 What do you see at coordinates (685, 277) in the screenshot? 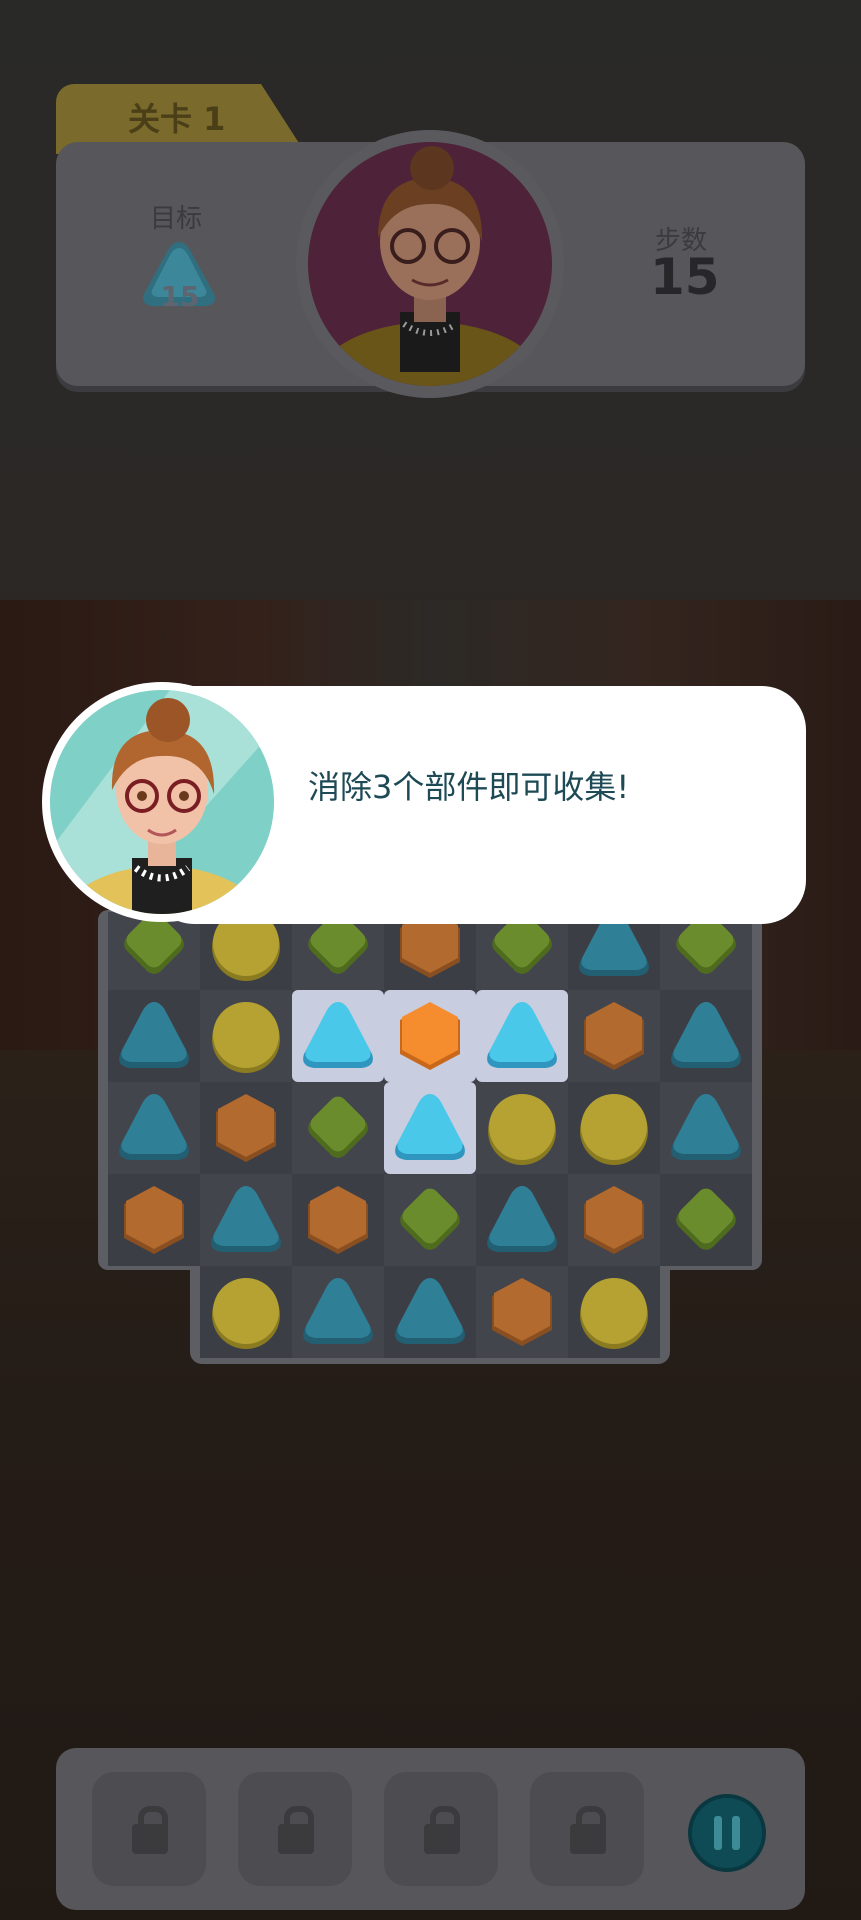
I see `steps-value: 15` at bounding box center [685, 277].